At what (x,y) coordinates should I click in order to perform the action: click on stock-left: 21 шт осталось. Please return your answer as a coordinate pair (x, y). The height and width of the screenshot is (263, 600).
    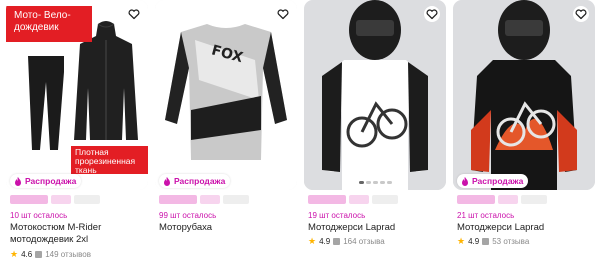
    Looking at the image, I should click on (486, 215).